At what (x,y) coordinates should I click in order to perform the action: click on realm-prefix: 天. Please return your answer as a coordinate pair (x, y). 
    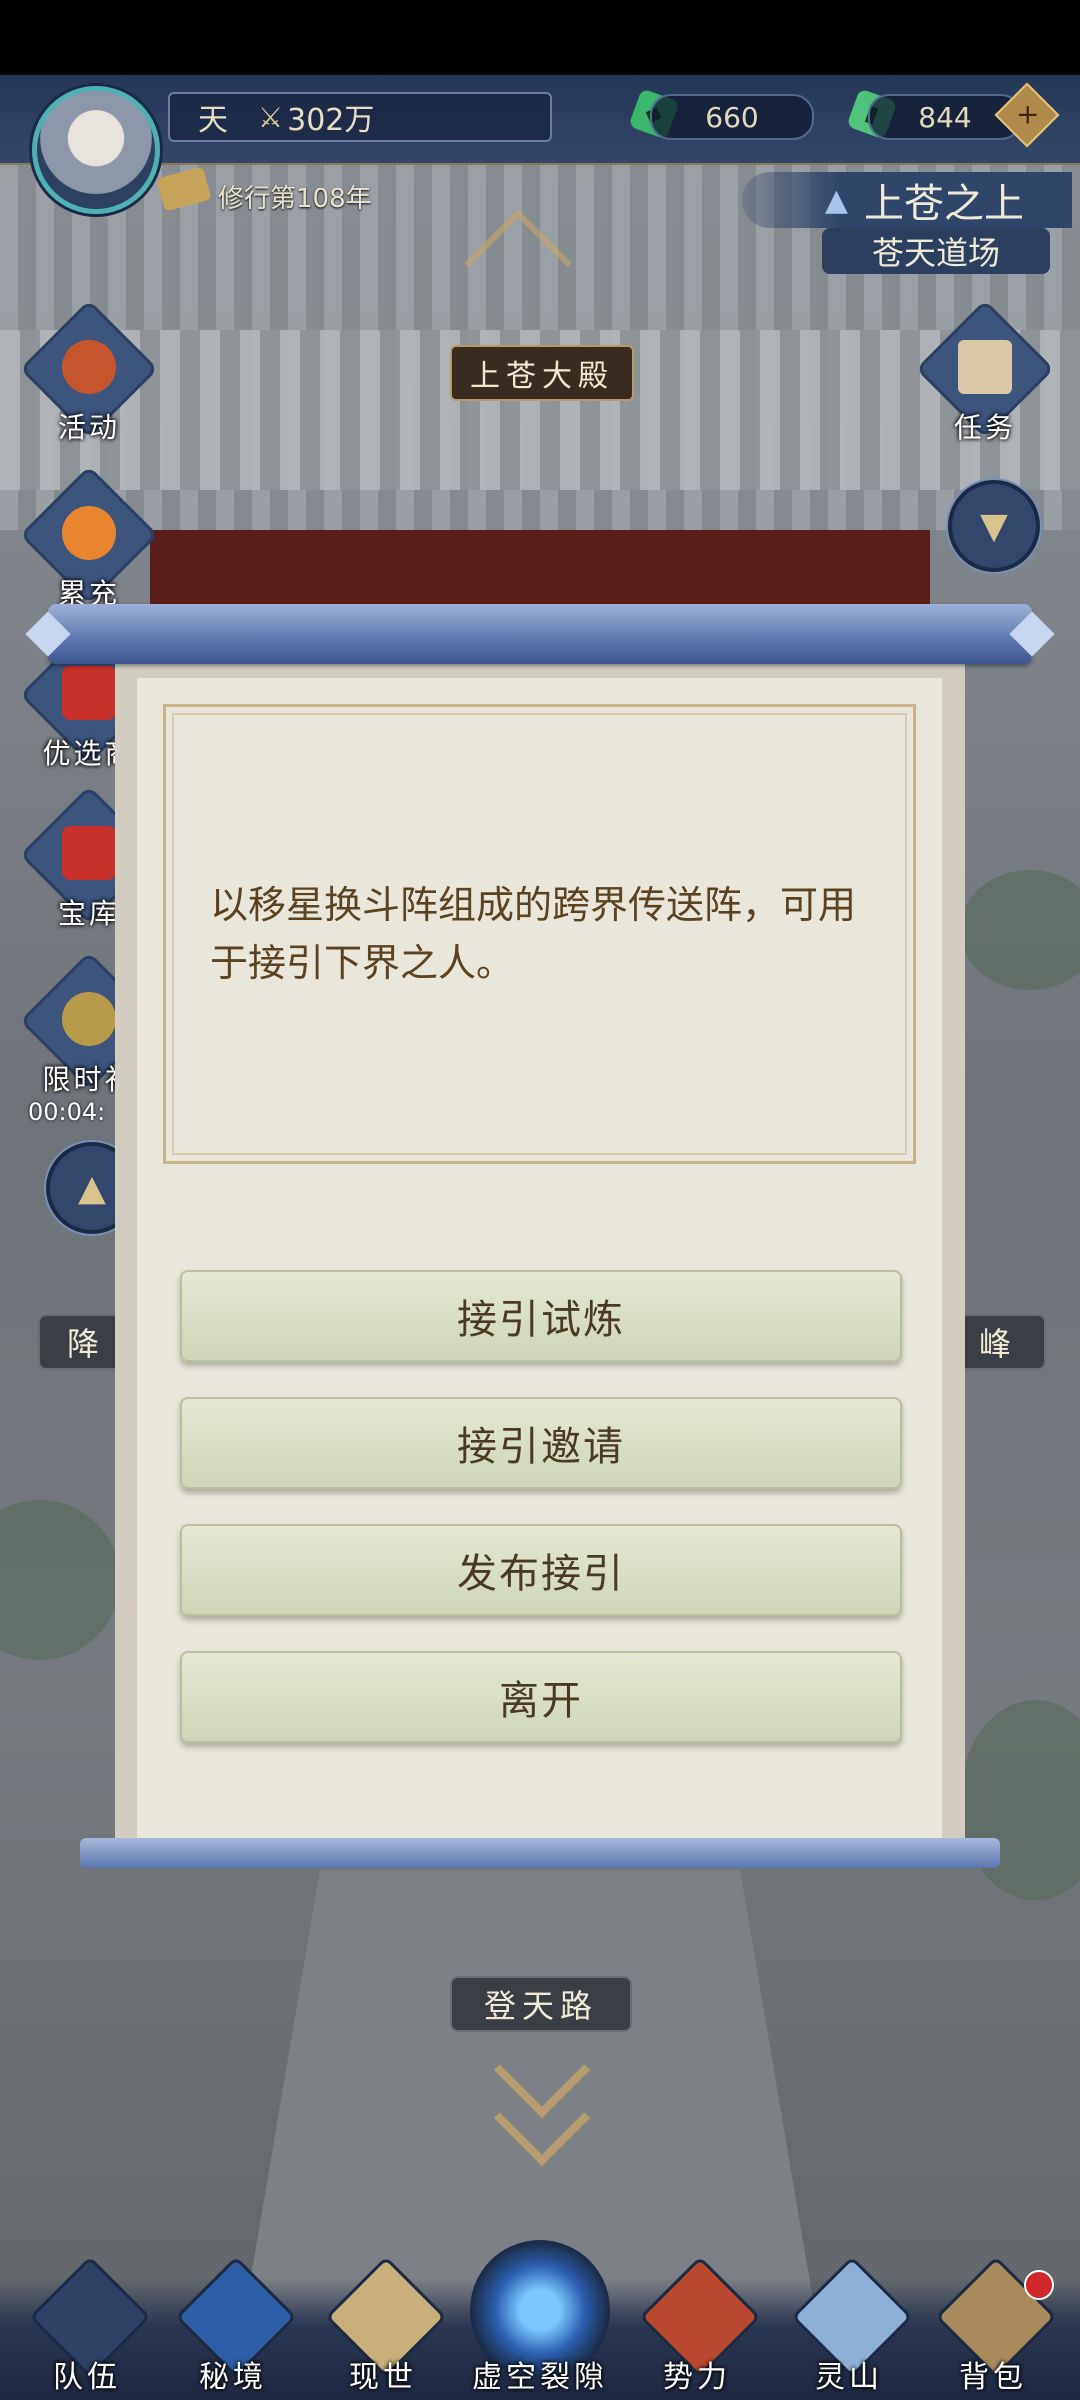
    Looking at the image, I should click on (213, 120).